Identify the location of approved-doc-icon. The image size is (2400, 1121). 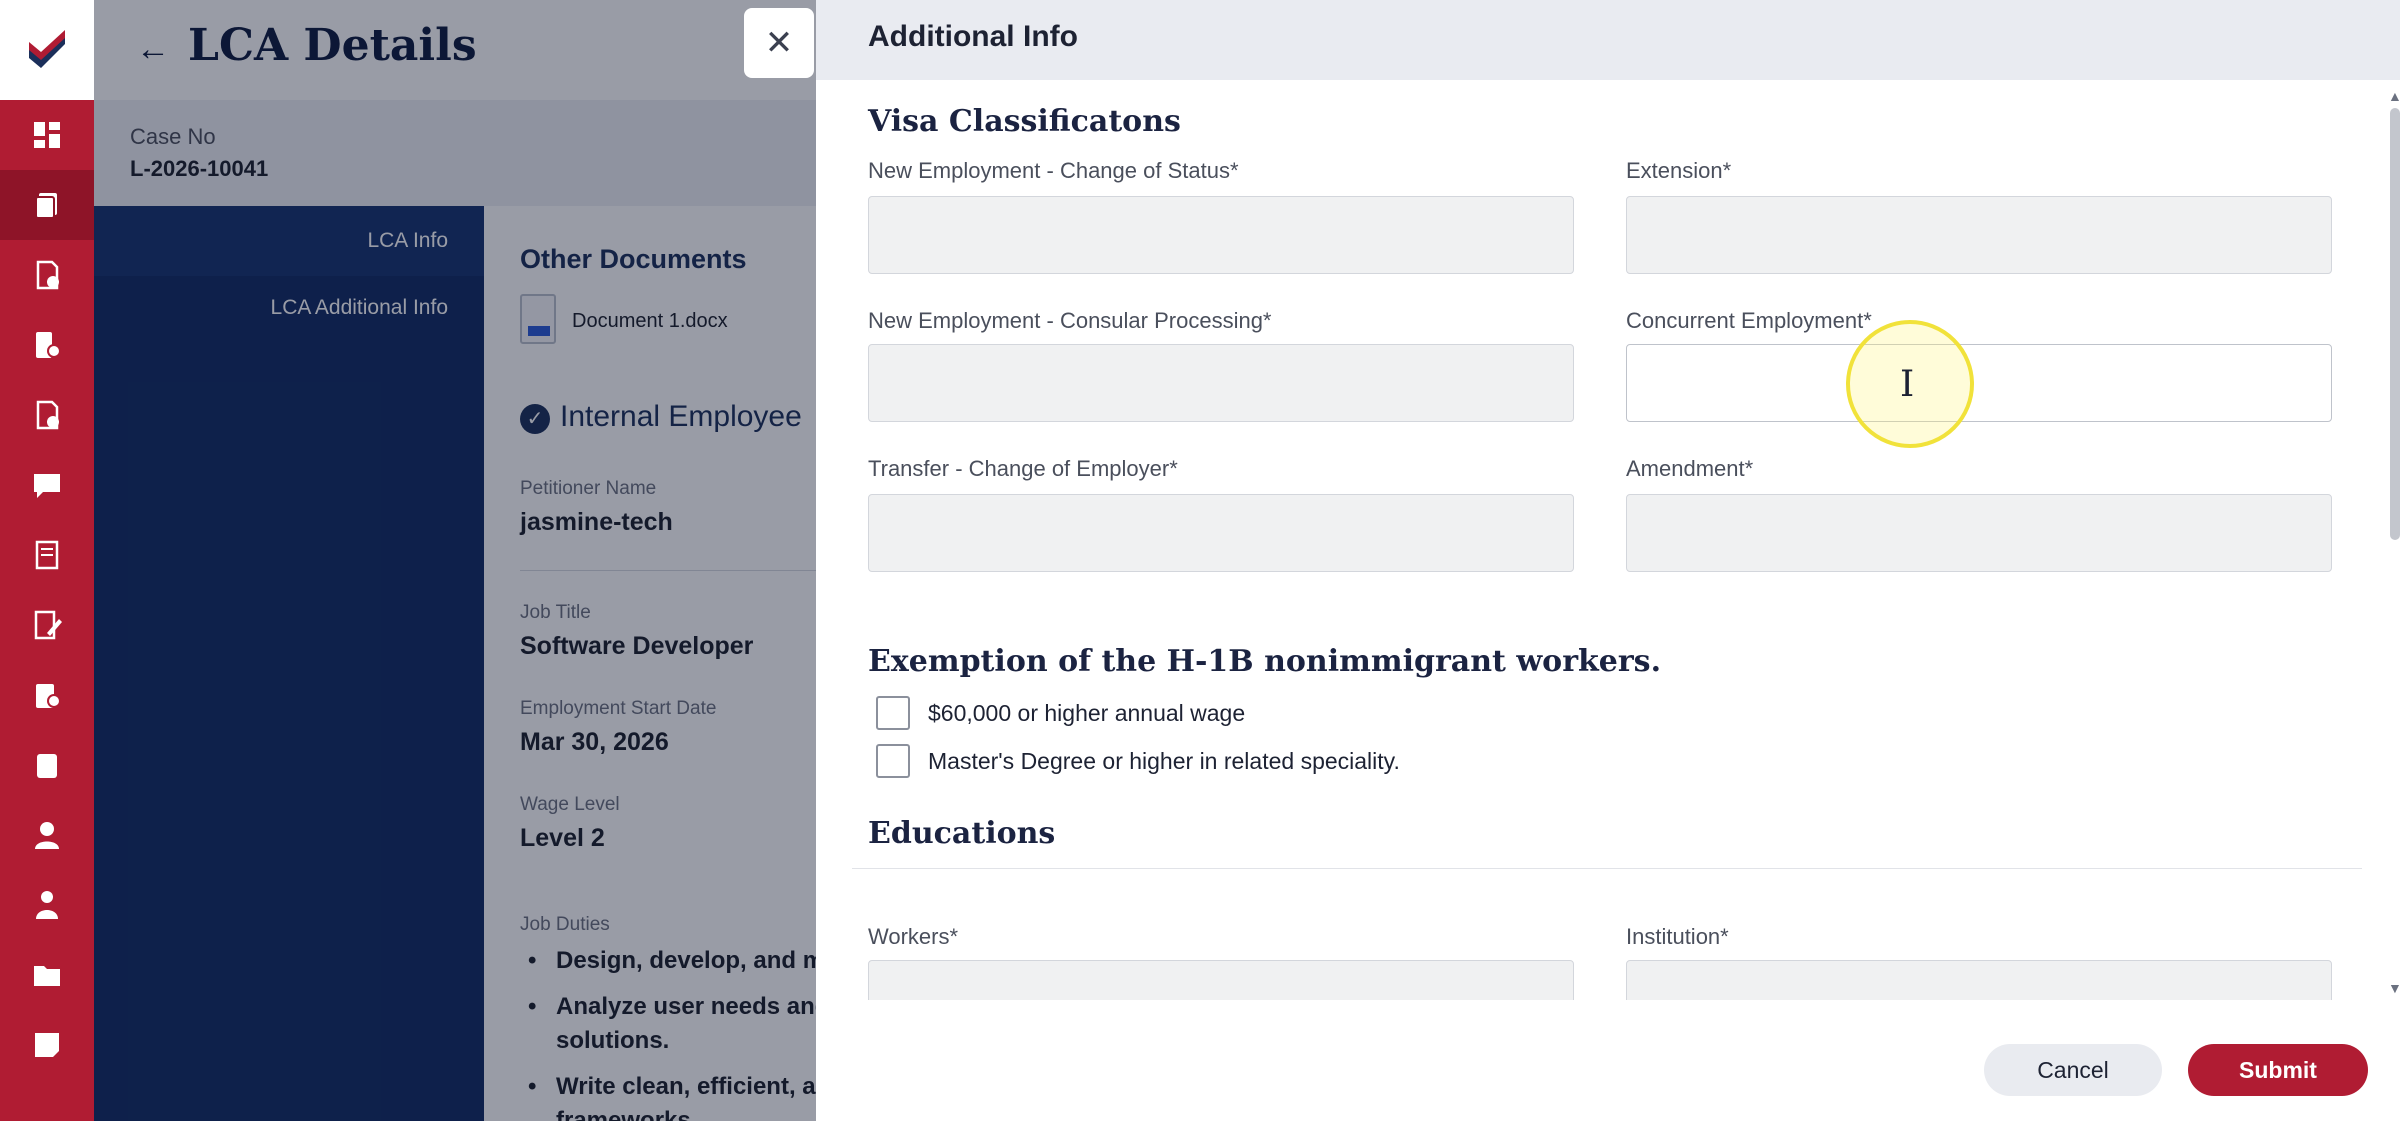
(47, 275).